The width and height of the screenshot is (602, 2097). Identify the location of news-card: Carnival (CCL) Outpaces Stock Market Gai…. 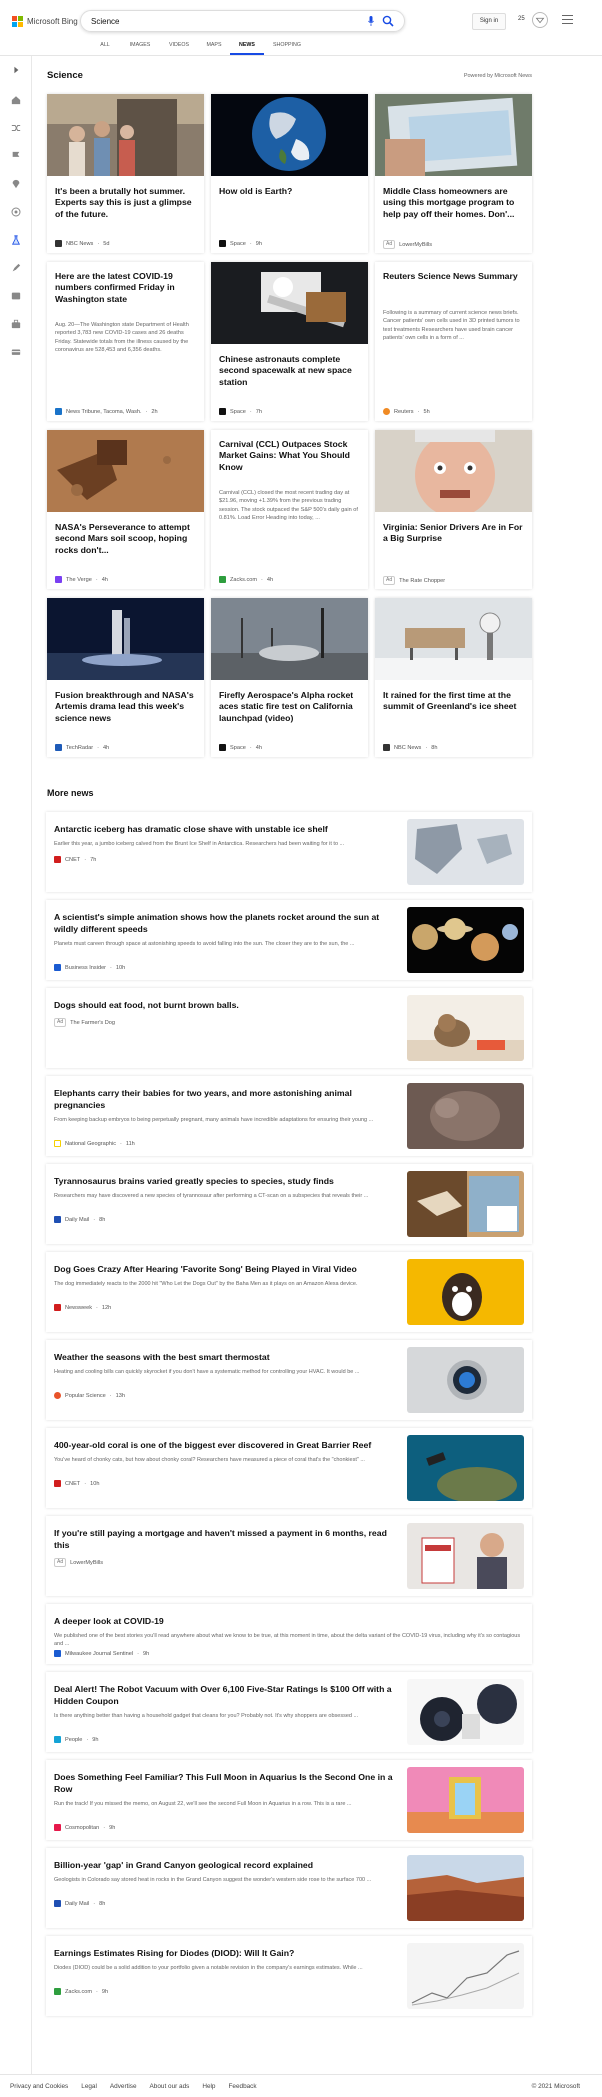
(289, 509).